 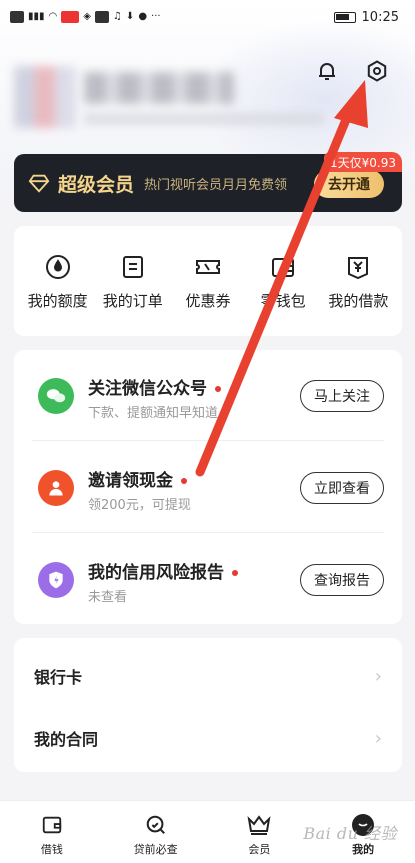 What do you see at coordinates (327, 71) in the screenshot?
I see `bell-icon` at bounding box center [327, 71].